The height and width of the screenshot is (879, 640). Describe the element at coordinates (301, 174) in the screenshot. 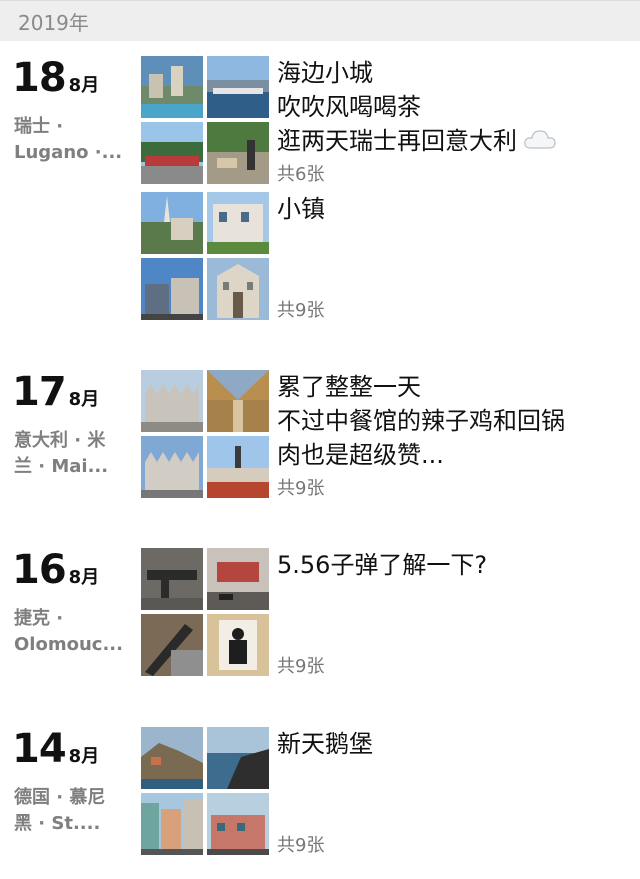

I see `photo-count: 共6张` at that location.